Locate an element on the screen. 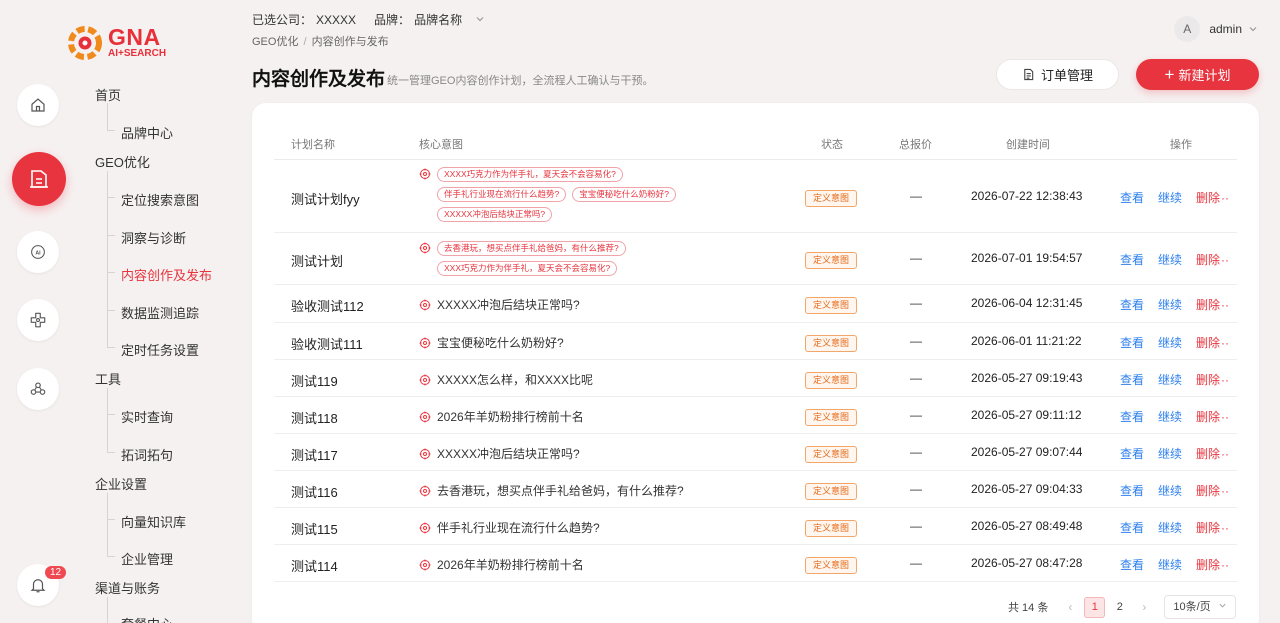  nav-group-geo: GEO优化 is located at coordinates (122, 161).